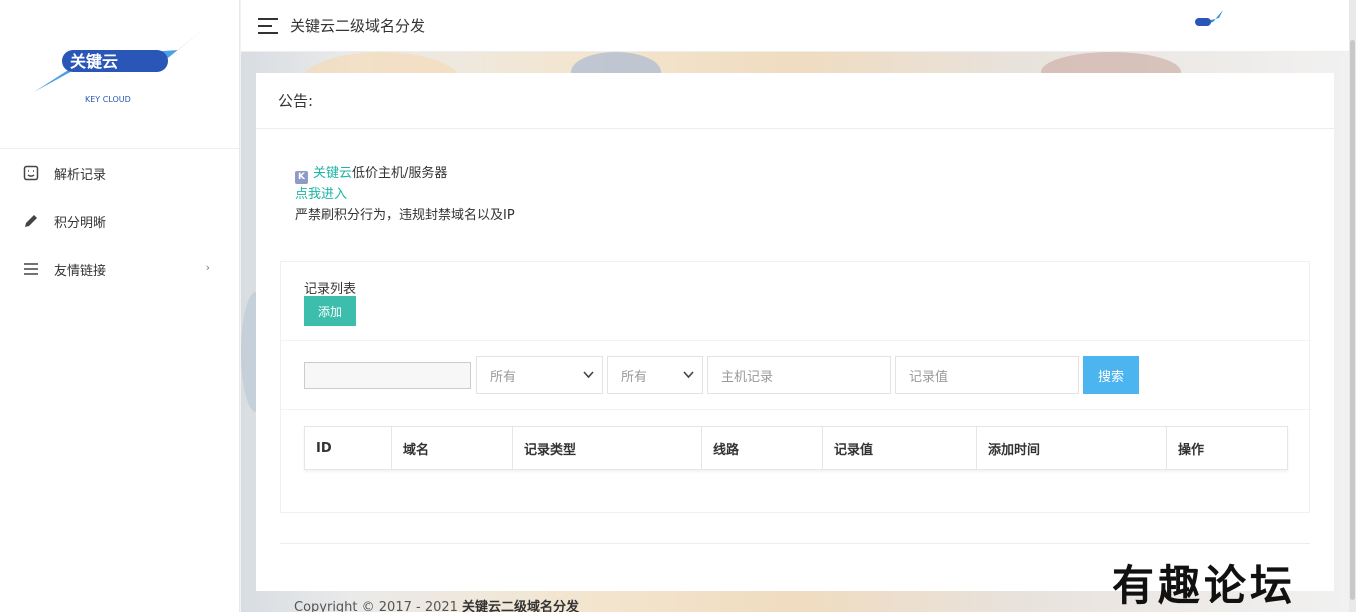 The image size is (1356, 612). I want to click on sidebar-item-label: 积分明晰, so click(80, 223).